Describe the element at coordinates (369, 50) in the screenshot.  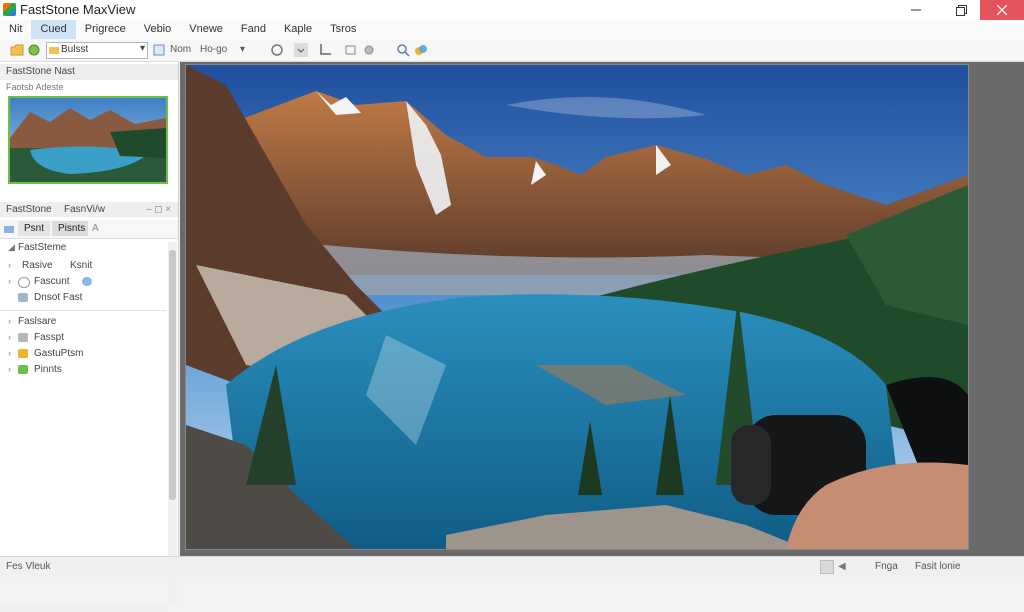
I see `settings-icon` at that location.